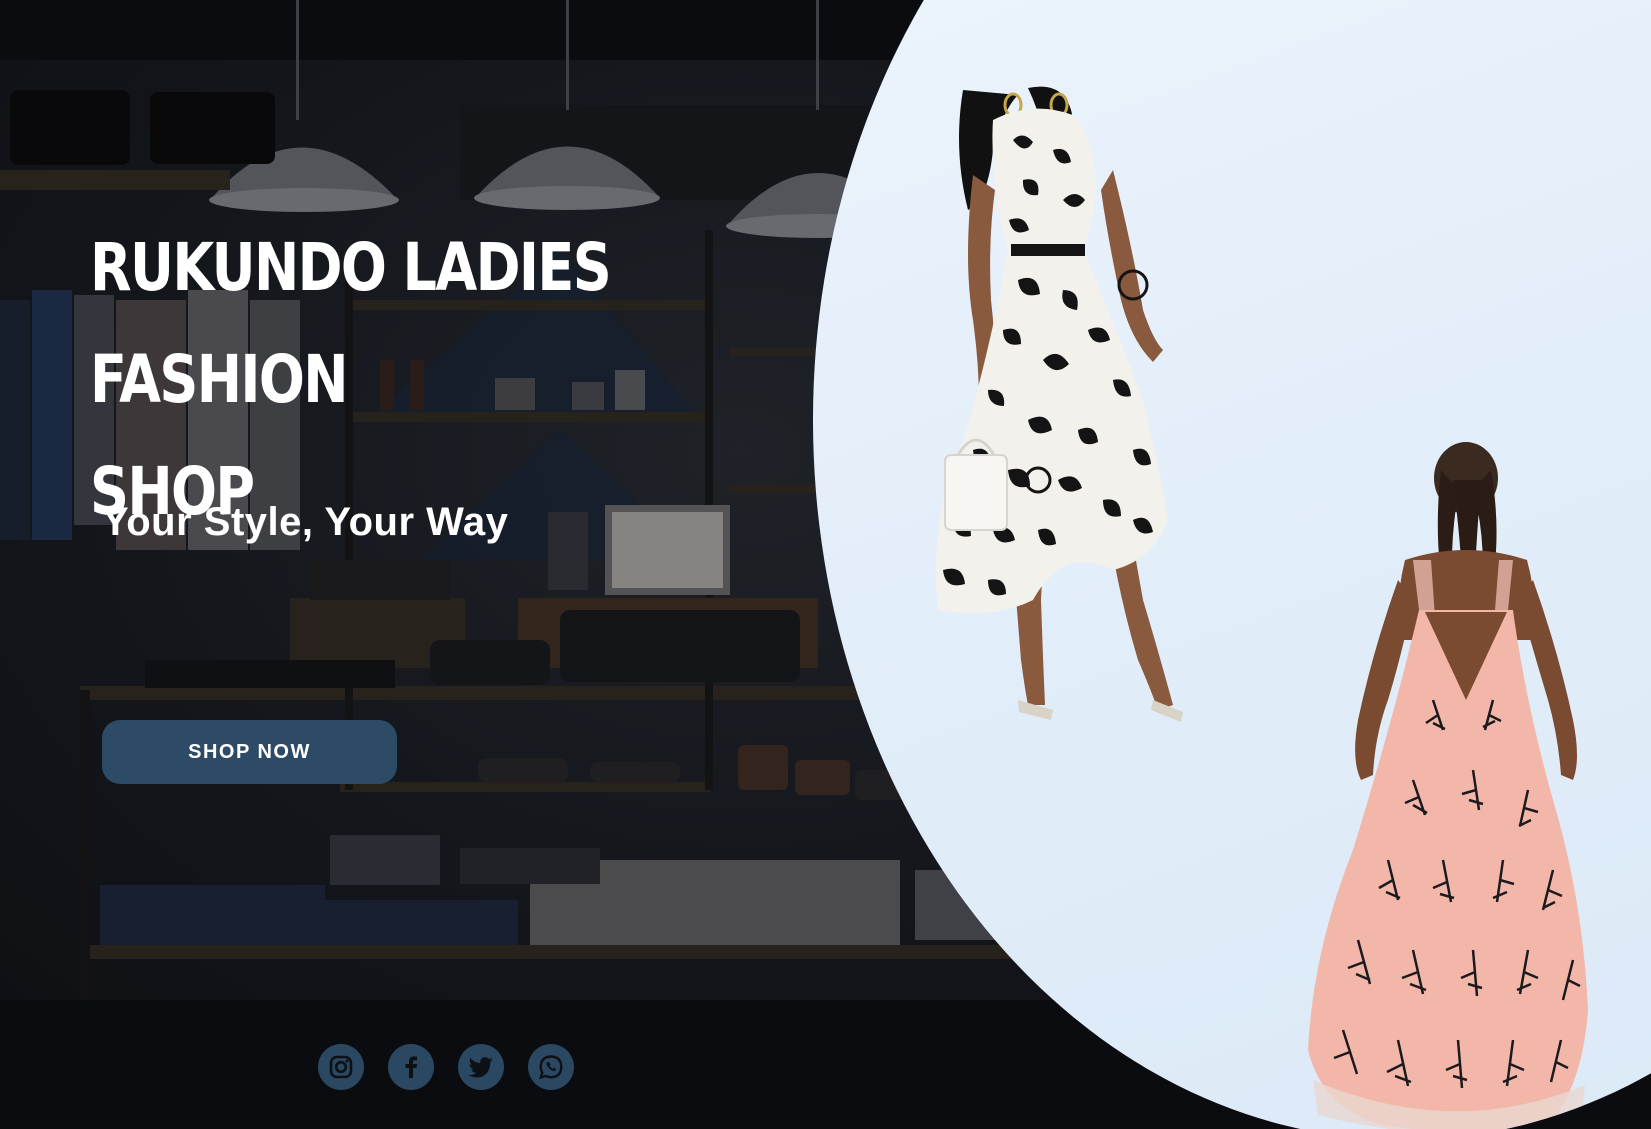 This screenshot has width=1651, height=1129. Describe the element at coordinates (305, 522) in the screenshot. I see `tagline: Your Style, Your Way` at that location.